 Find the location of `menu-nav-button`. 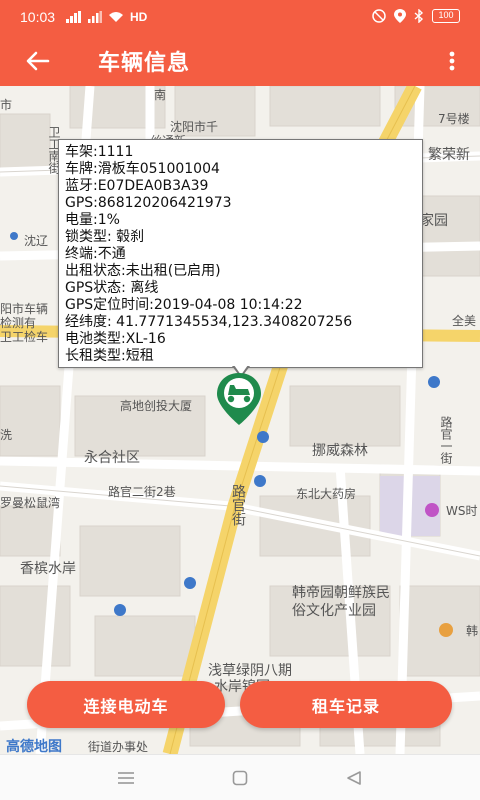

menu-nav-button is located at coordinates (126, 778).